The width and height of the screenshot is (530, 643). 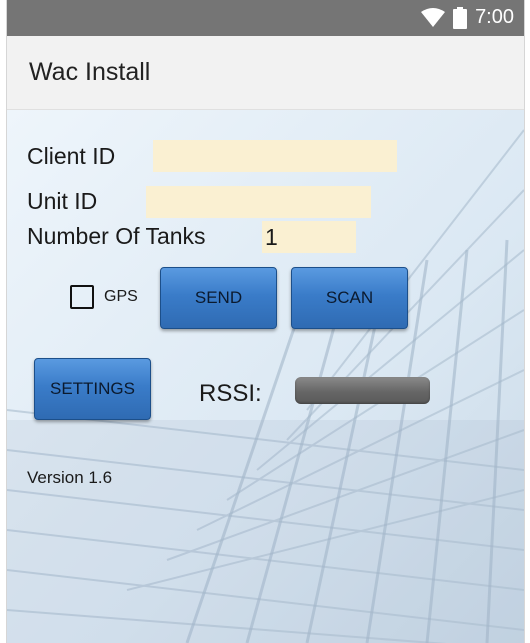 What do you see at coordinates (460, 17) in the screenshot?
I see `battery-icon` at bounding box center [460, 17].